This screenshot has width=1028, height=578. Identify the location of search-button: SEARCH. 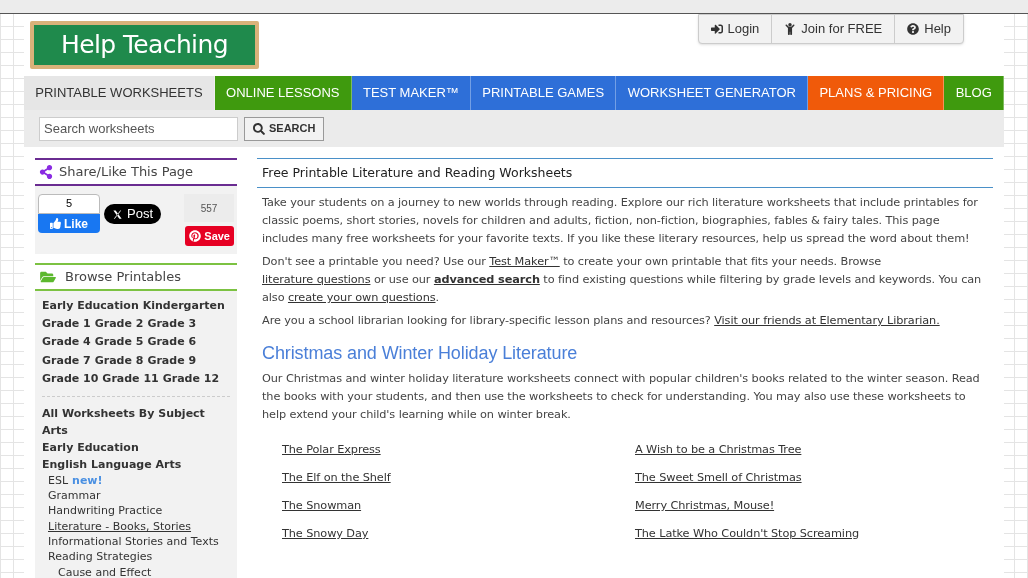
(284, 128).